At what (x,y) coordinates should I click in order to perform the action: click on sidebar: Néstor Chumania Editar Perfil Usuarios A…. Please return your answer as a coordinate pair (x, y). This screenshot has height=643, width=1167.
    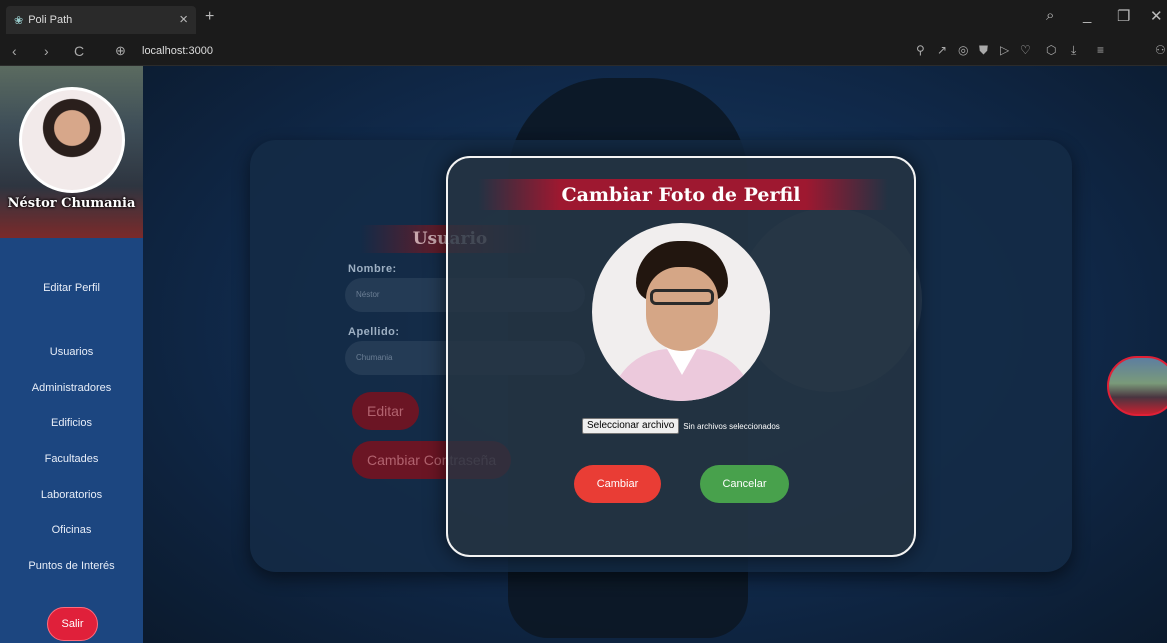
    Looking at the image, I should click on (71, 354).